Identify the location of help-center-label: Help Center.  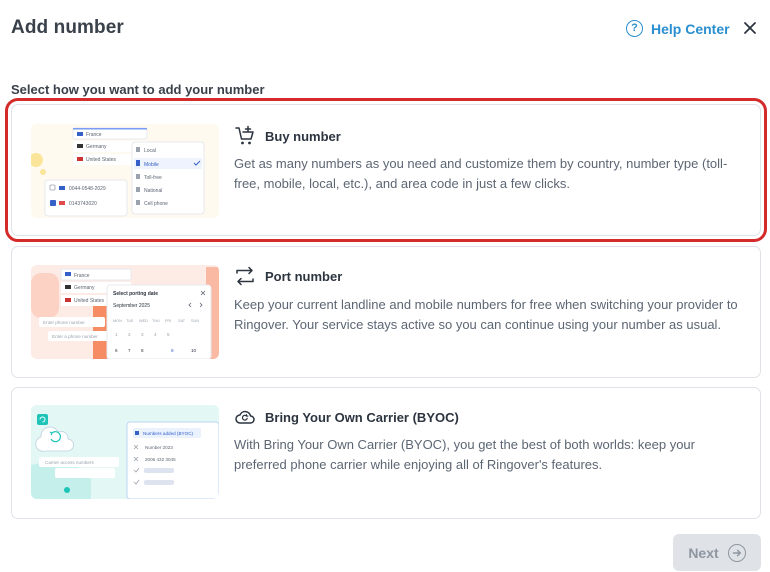
(690, 28).